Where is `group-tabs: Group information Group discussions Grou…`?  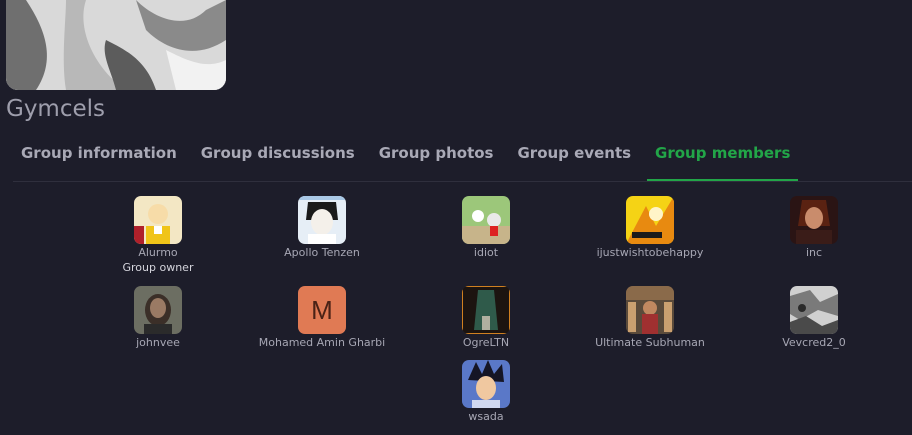 group-tabs: Group information Group discussions Grou… is located at coordinates (462, 160).